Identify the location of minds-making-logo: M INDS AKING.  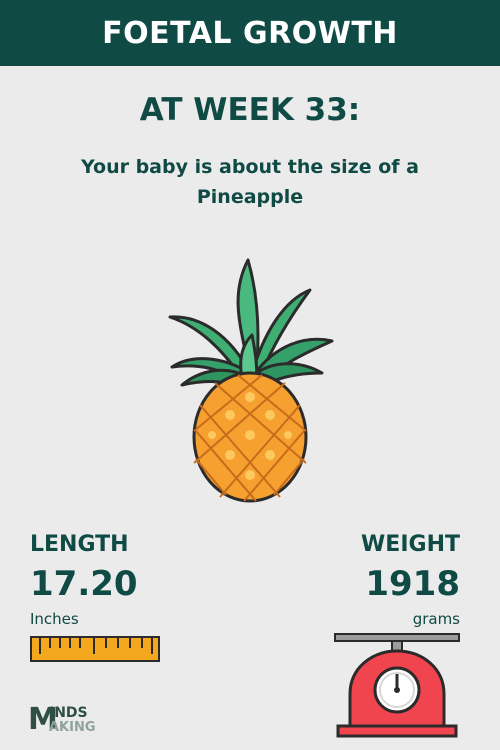
(68, 720).